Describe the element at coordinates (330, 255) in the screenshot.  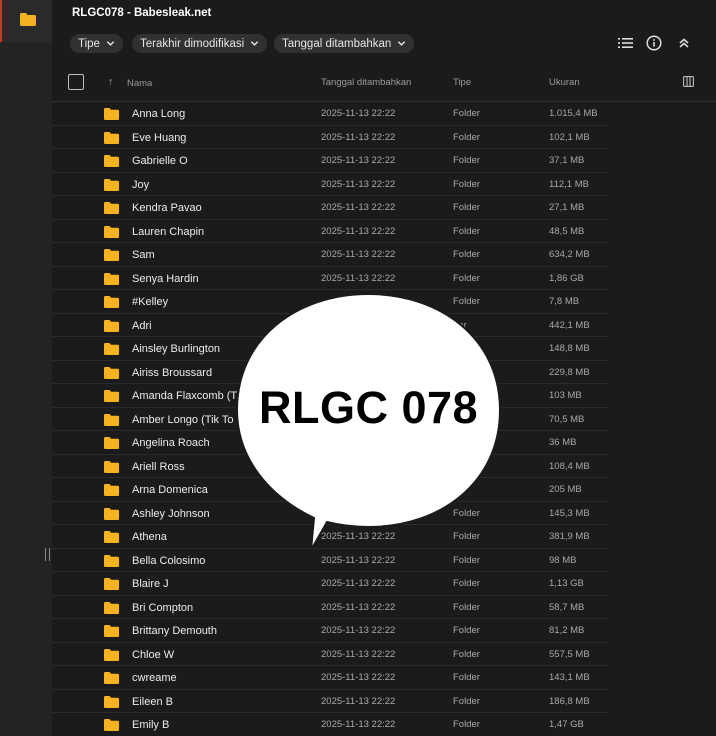
I see `table-row: Sam 2025-11-13 22:22 Folder 634,2 MB` at that location.